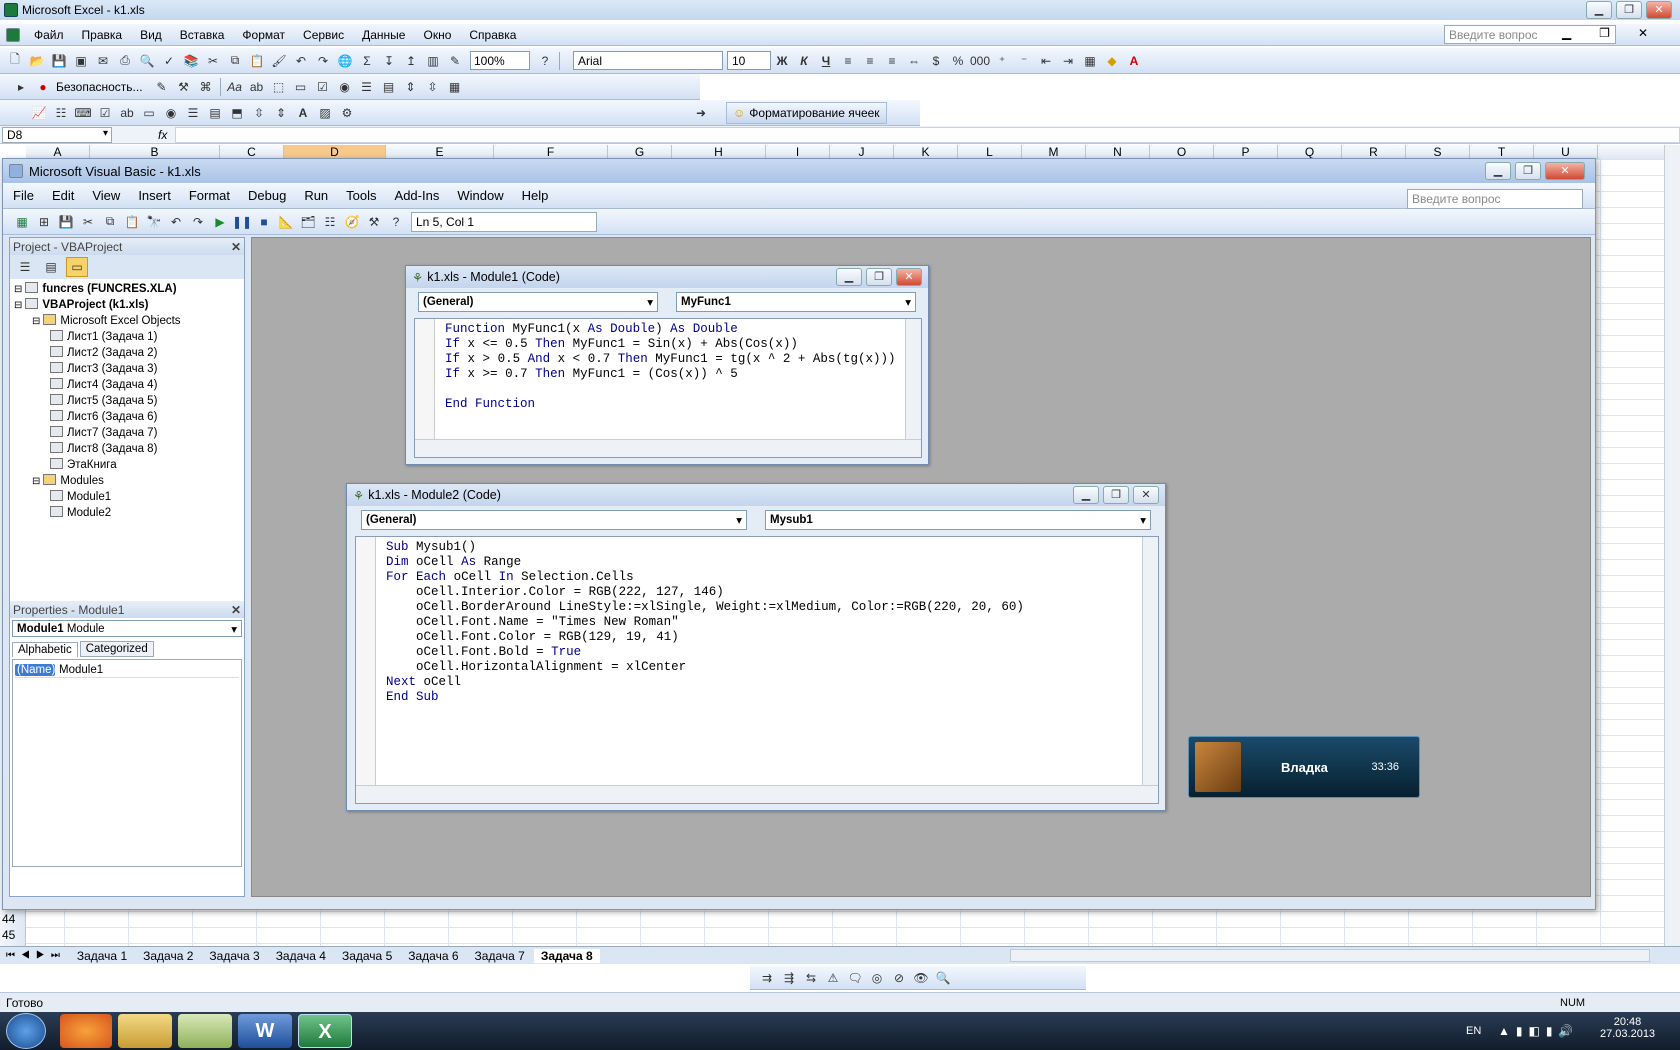  What do you see at coordinates (325, 1031) in the screenshot?
I see `excel-taskbar-icon: X` at bounding box center [325, 1031].